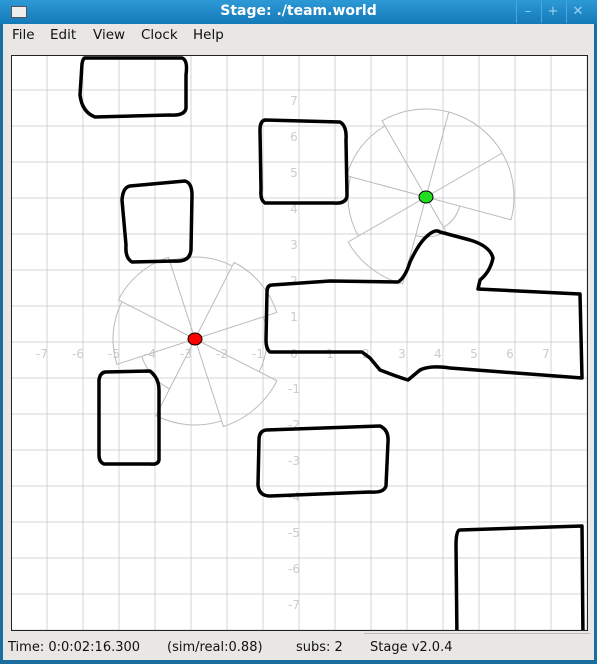 The image size is (597, 664). Describe the element at coordinates (294, 245) in the screenshot. I see `y-tick-label: 3` at that location.